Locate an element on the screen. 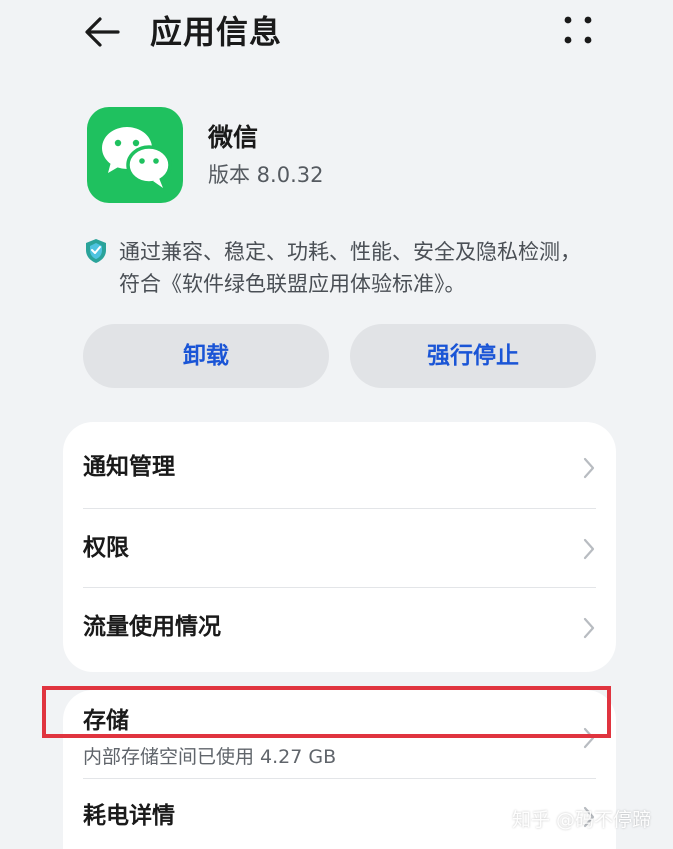  more-options-button is located at coordinates (578, 30).